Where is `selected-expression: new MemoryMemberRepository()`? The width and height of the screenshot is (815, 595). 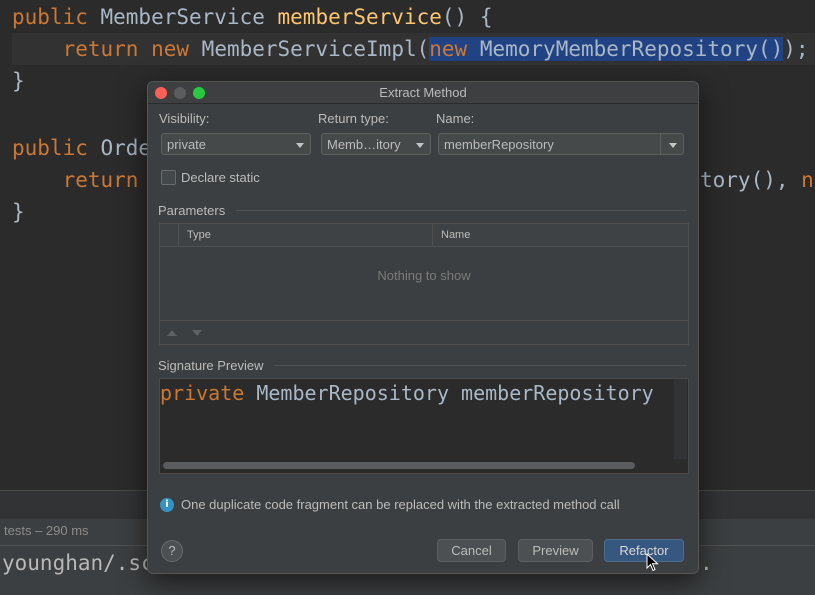
selected-expression: new MemoryMemberRepository() is located at coordinates (606, 49).